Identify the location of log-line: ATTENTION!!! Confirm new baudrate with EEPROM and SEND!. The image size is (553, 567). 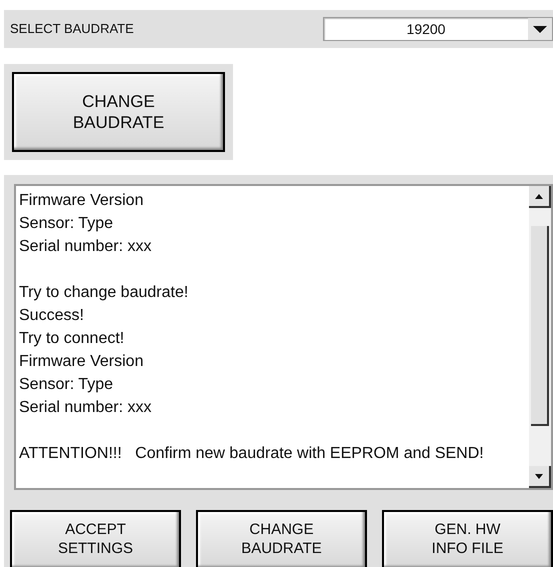
(252, 454).